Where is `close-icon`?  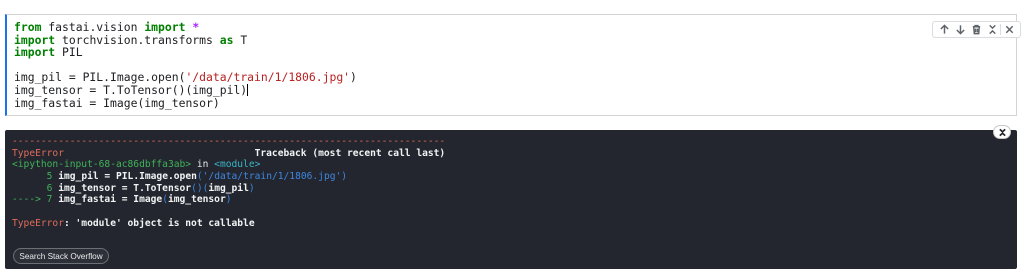 close-icon is located at coordinates (1009, 29).